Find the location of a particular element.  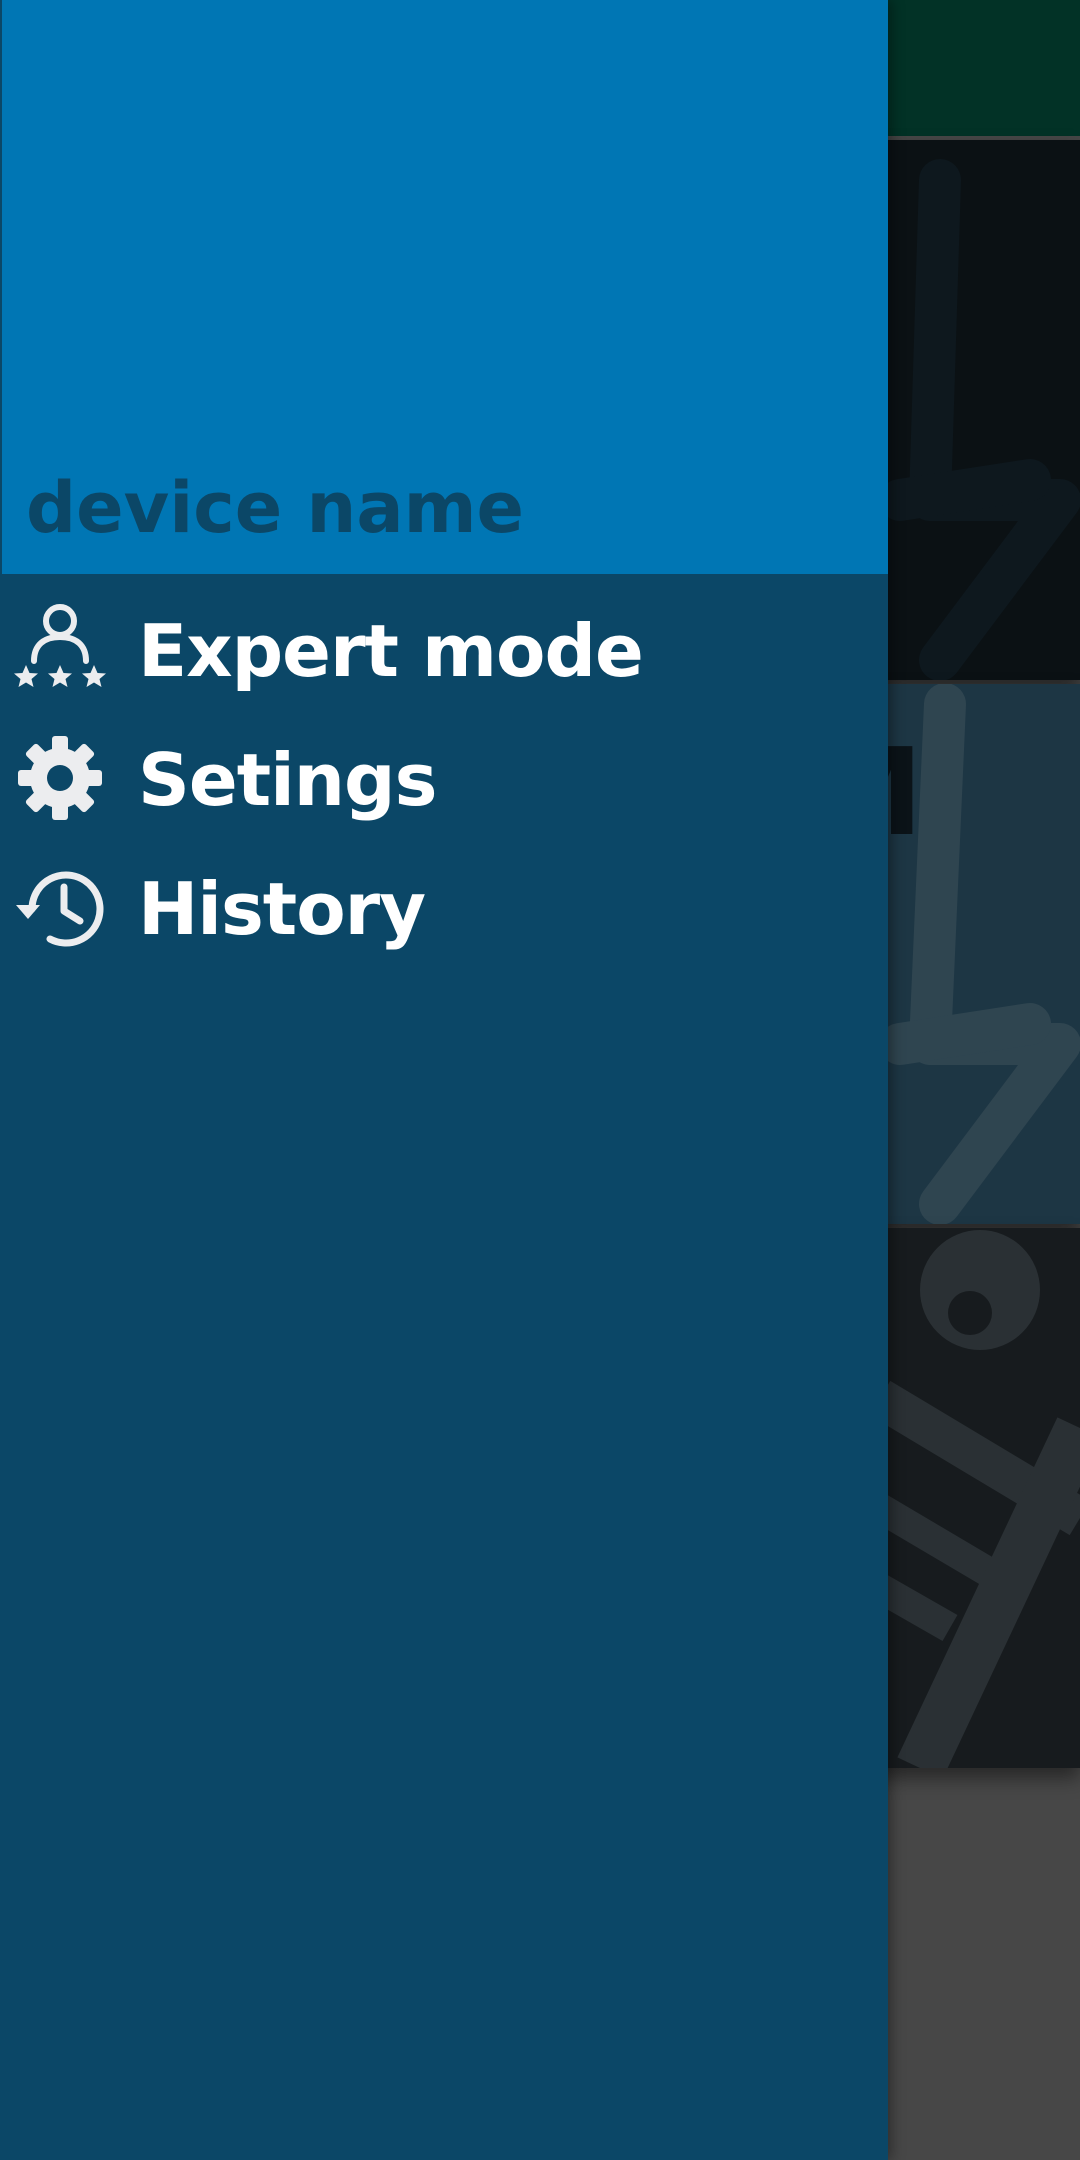

menu-item-settings-label: Setings is located at coordinates (287, 780).